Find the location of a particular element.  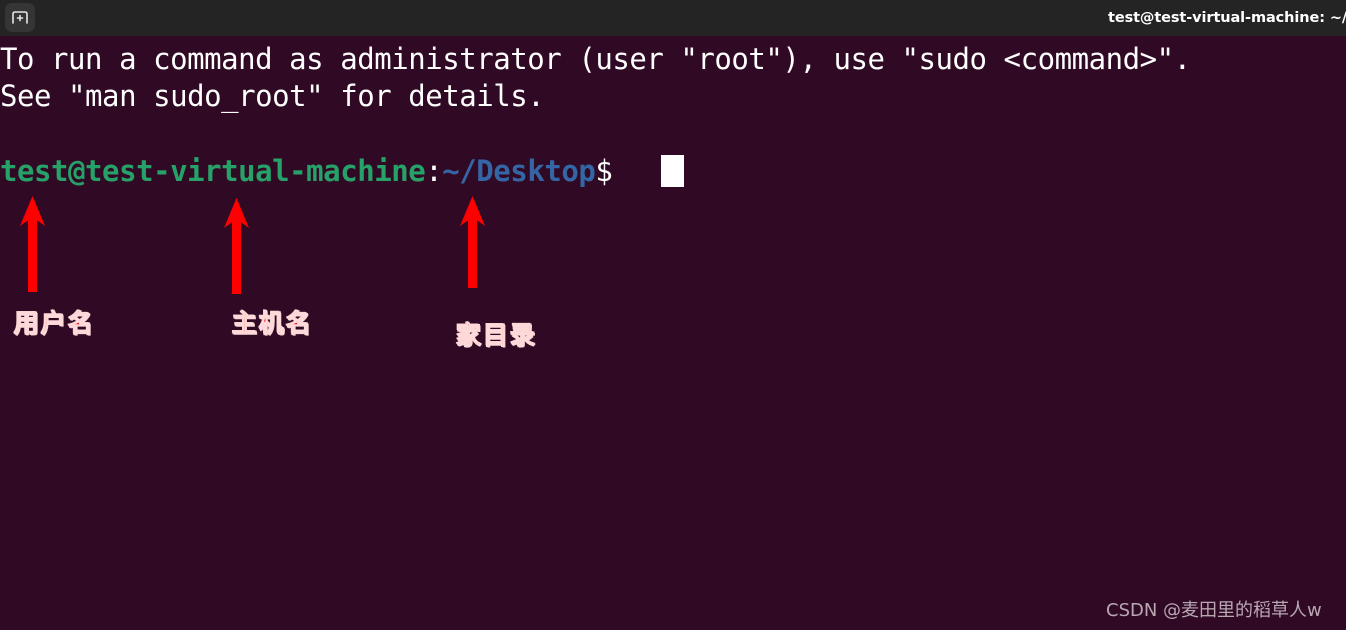

annotation-label-username: 用户名 is located at coordinates (54, 324).